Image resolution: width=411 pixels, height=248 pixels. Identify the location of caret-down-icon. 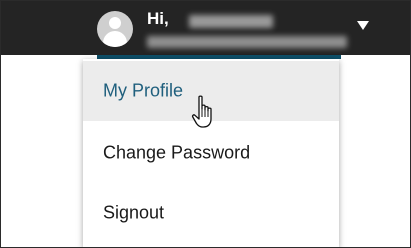
(363, 25).